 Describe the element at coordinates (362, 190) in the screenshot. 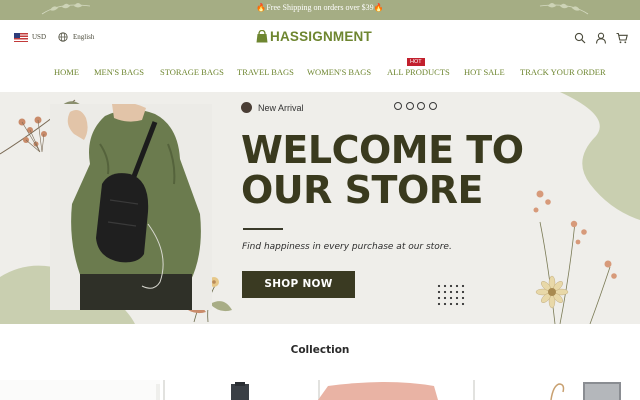

I see `hero-headline-line-2: OUR STORE` at that location.